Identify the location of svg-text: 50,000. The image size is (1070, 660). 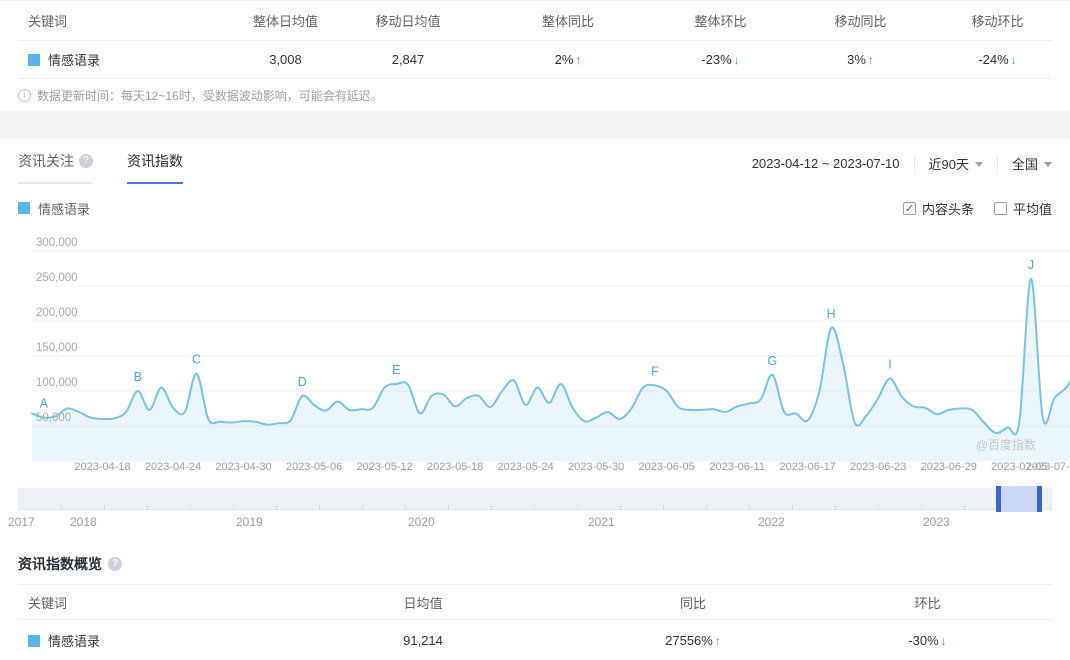
(53, 418).